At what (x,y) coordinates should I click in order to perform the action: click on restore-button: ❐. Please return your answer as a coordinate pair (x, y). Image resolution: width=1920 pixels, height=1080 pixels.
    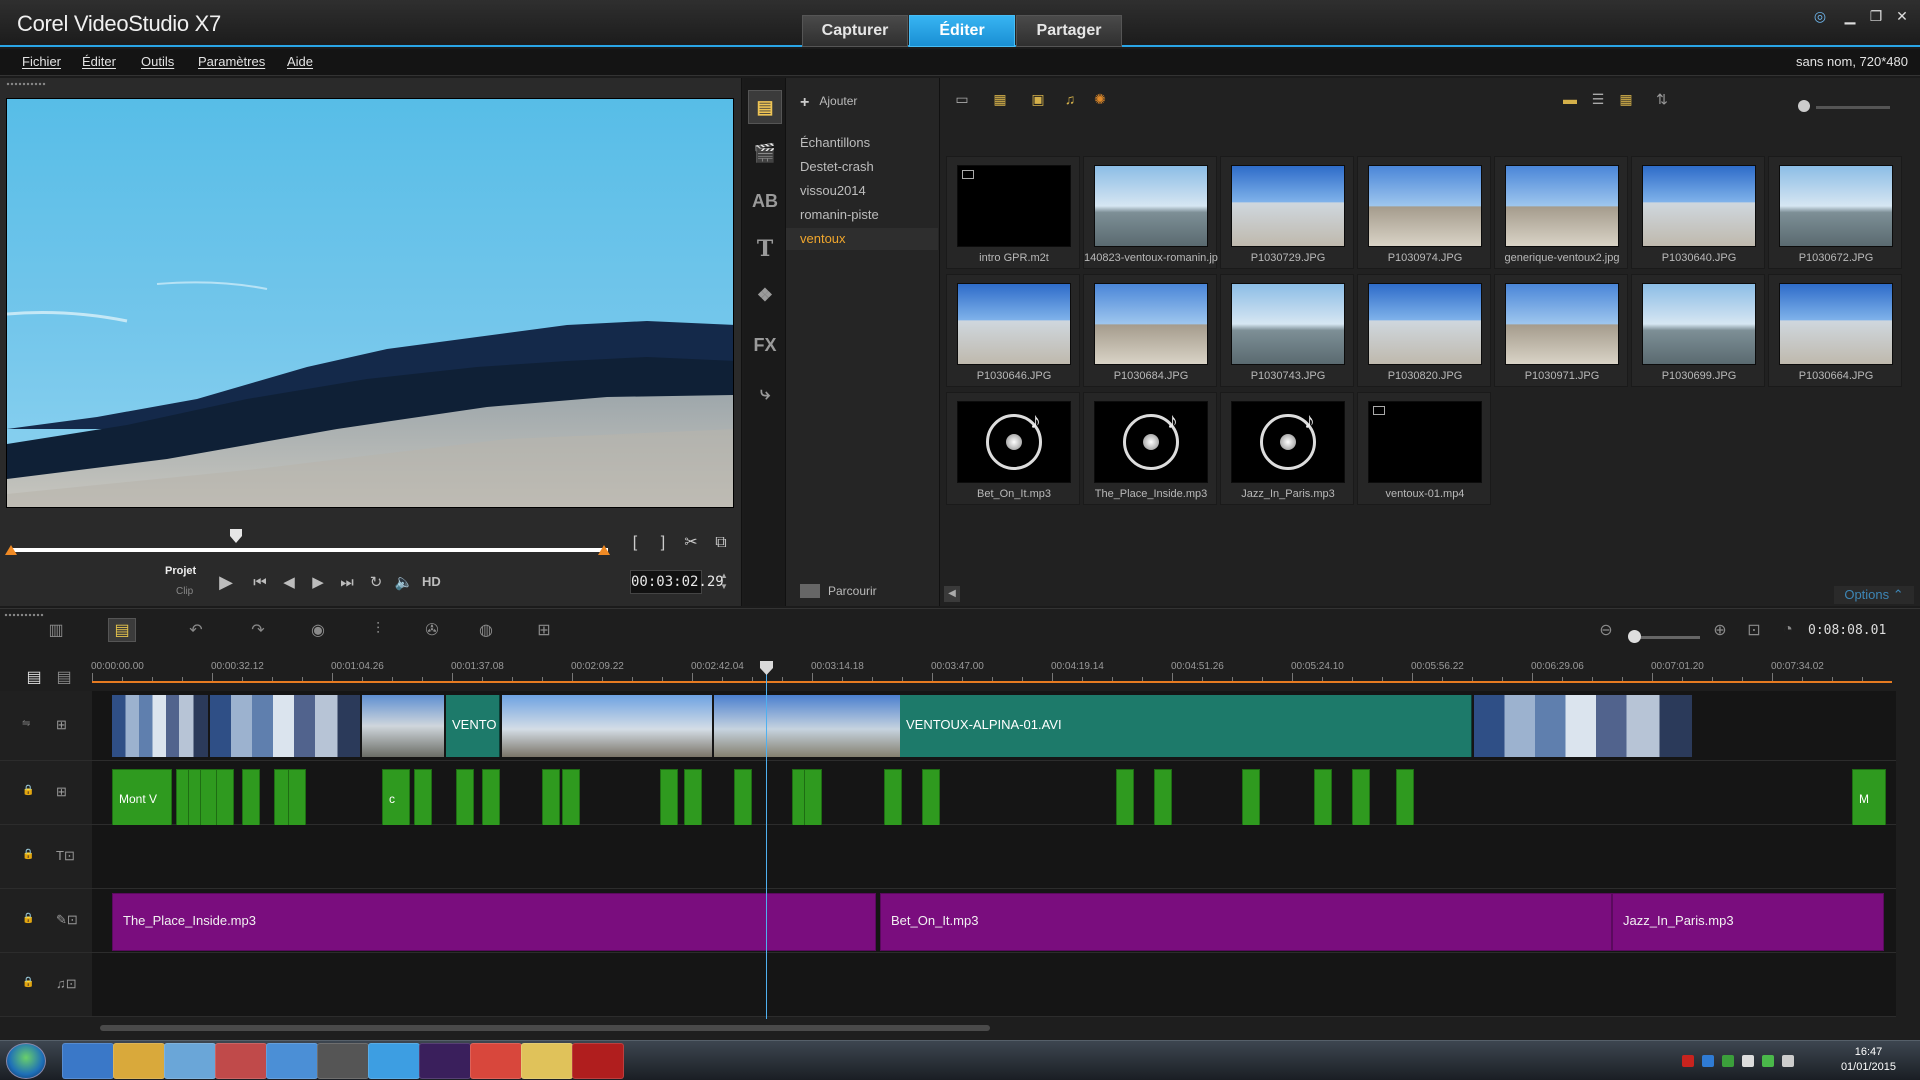
    Looking at the image, I should click on (1876, 16).